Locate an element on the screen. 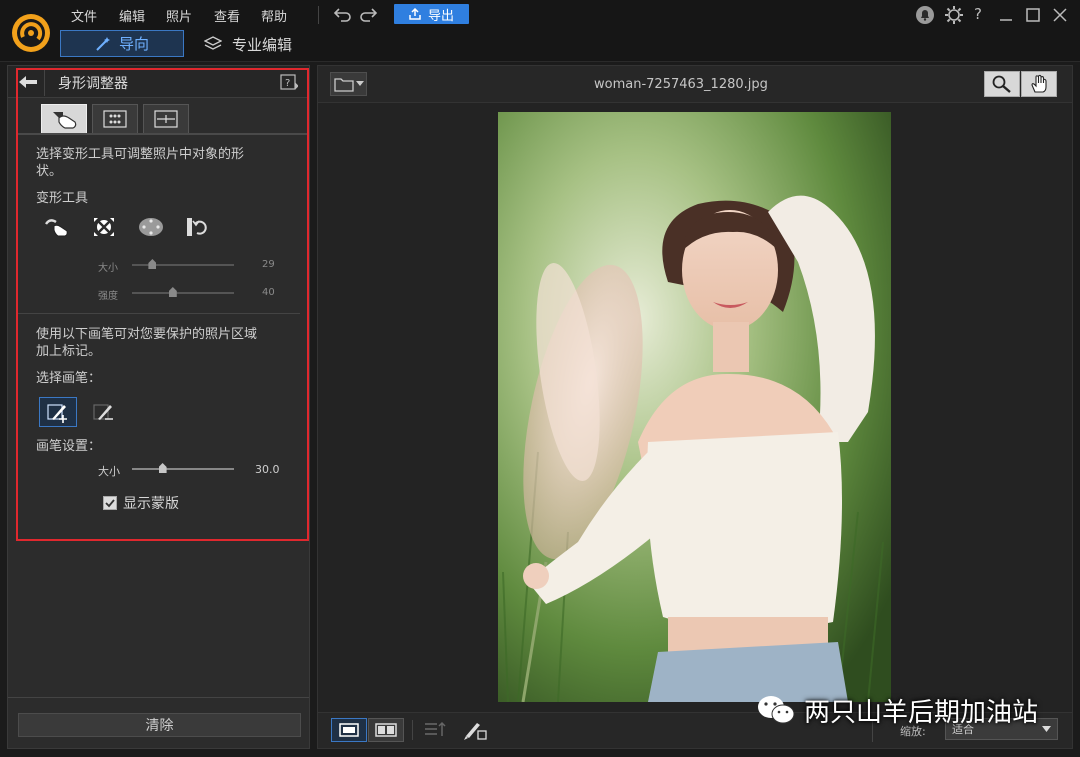 The width and height of the screenshot is (1080, 757). grid-dots-icon is located at coordinates (115, 119).